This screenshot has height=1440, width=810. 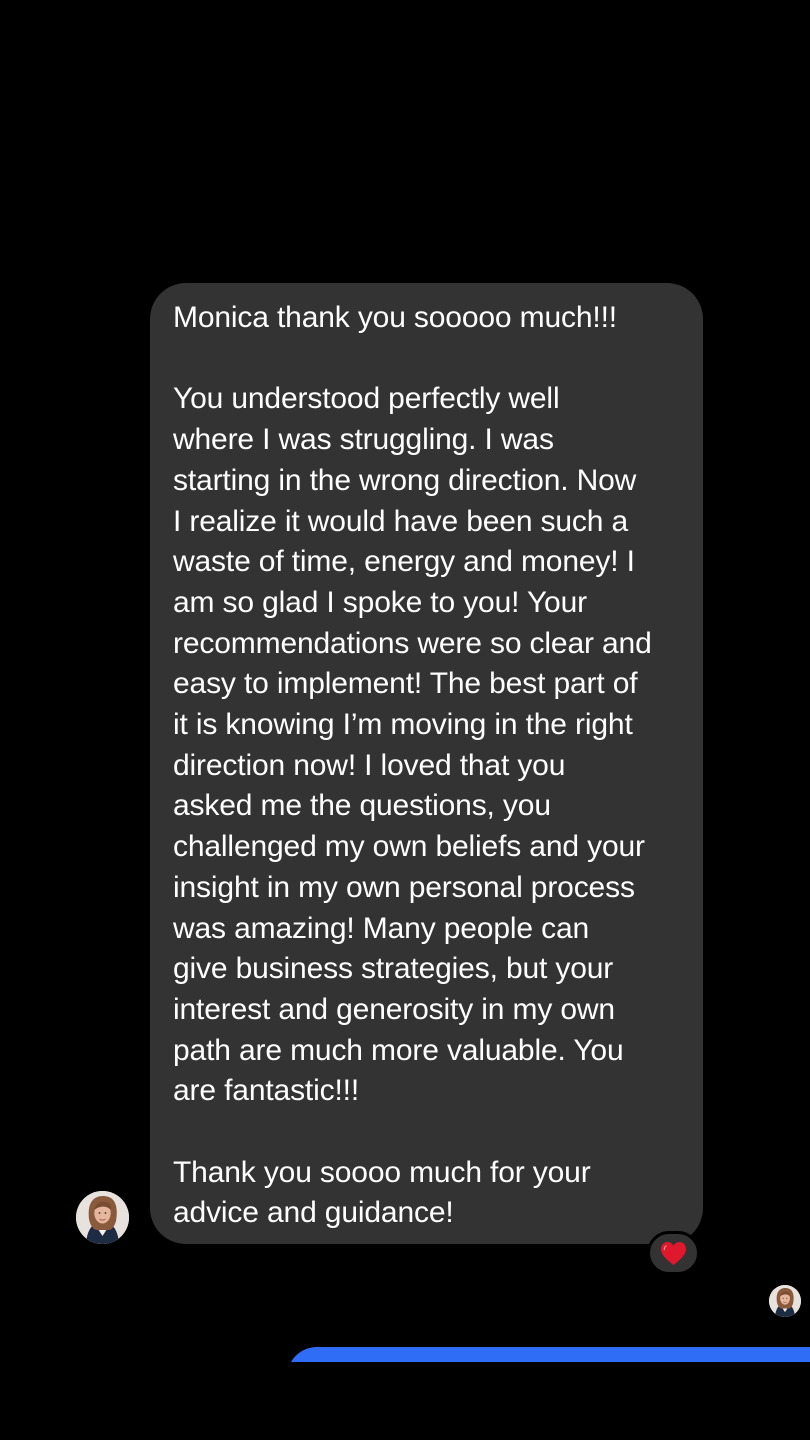 I want to click on message-paragraph-greeting: Monica thank you sooooo much!!!, so click(x=395, y=317).